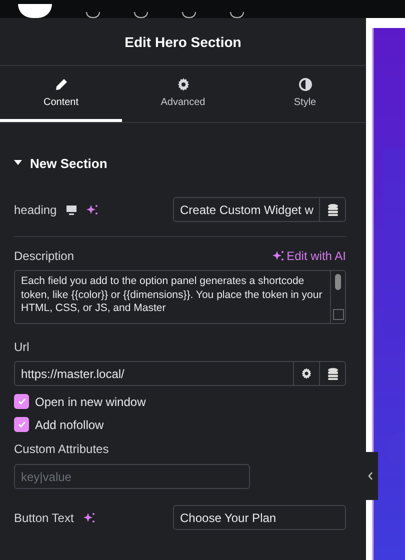 The width and height of the screenshot is (405, 560). Describe the element at coordinates (61, 163) in the screenshot. I see `section-header: New Section` at that location.